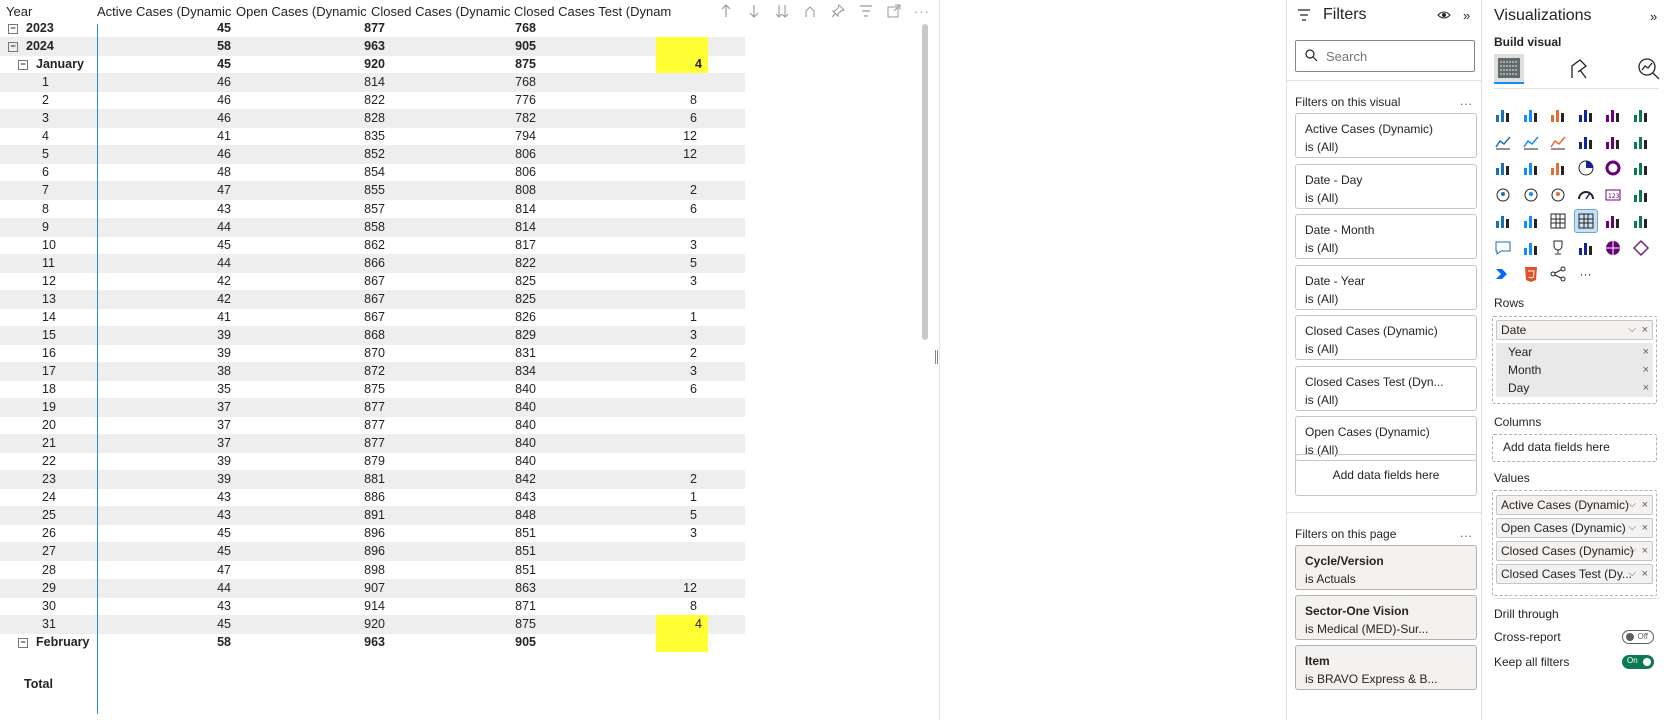 The width and height of the screenshot is (1667, 720). I want to click on focus-mode-icon, so click(894, 11).